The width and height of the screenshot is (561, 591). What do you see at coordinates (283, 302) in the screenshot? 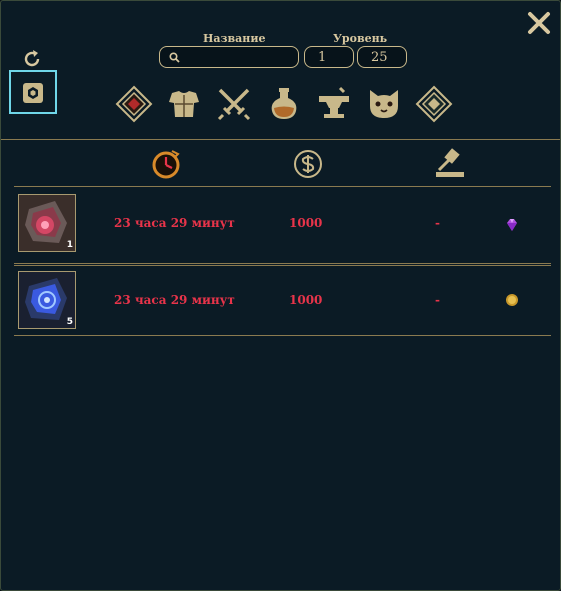
I see `table-row: 5 23 часа 29 минут 1000 -` at bounding box center [283, 302].